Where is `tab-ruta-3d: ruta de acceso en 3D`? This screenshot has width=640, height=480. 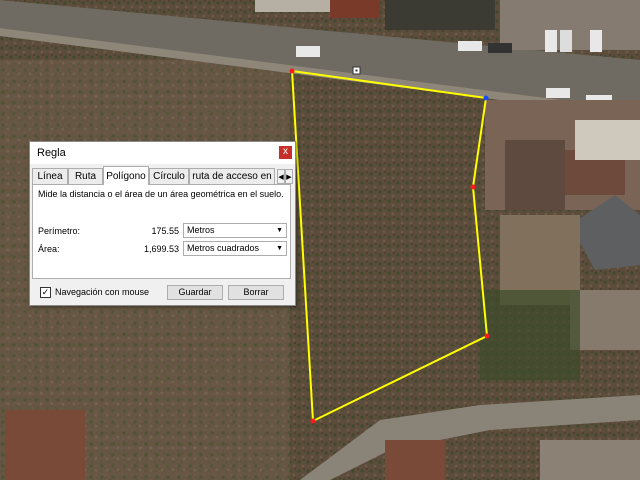 tab-ruta-3d: ruta de acceso en 3D is located at coordinates (232, 183).